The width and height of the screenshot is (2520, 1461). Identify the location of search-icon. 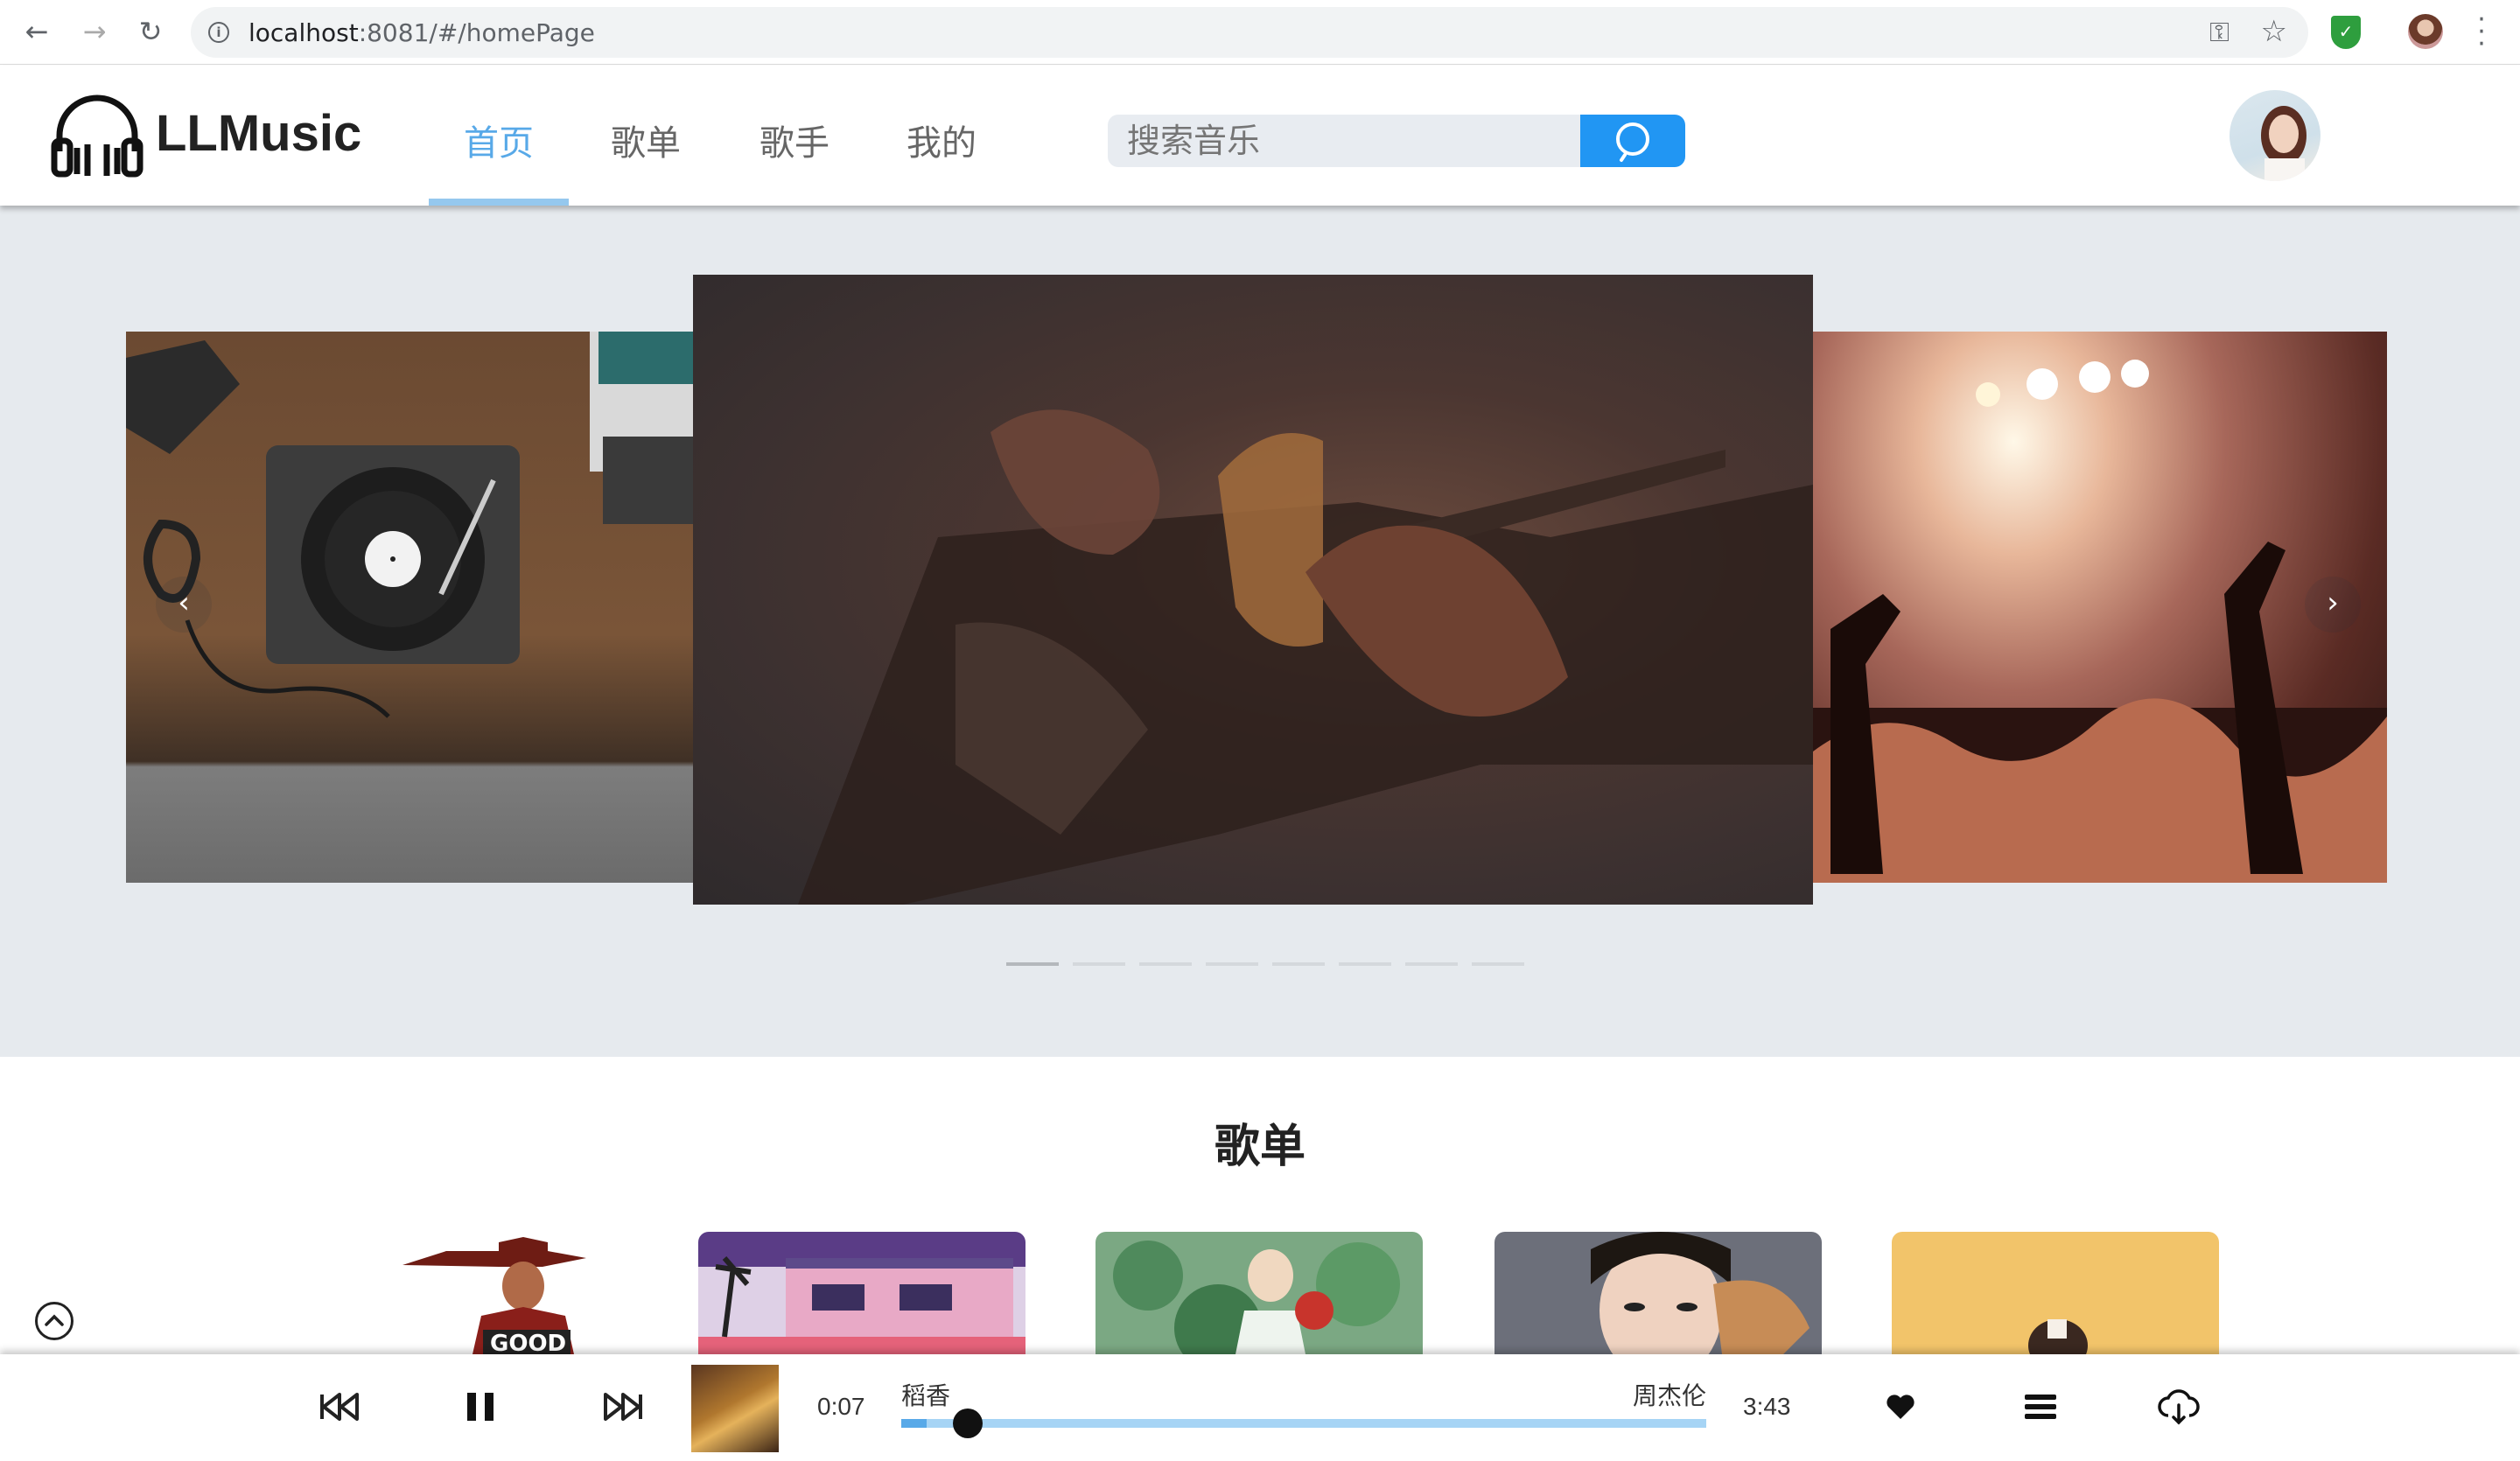
(1632, 142).